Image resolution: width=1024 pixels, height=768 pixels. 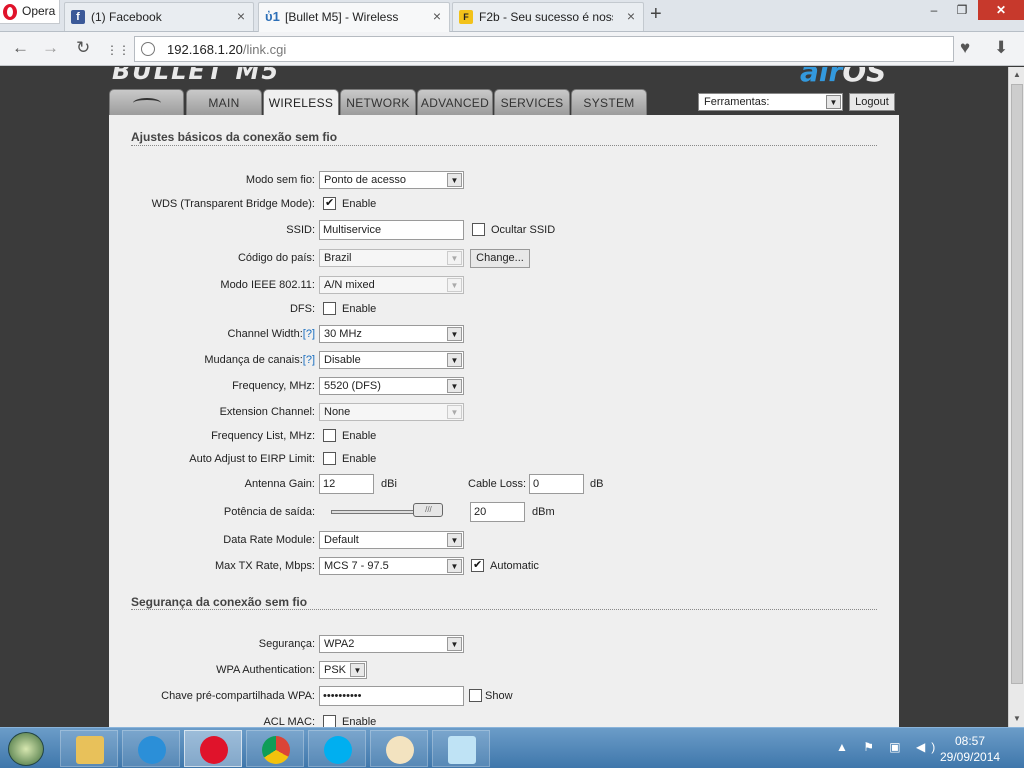 What do you see at coordinates (329, 308) in the screenshot?
I see `dfs-checkbox` at bounding box center [329, 308].